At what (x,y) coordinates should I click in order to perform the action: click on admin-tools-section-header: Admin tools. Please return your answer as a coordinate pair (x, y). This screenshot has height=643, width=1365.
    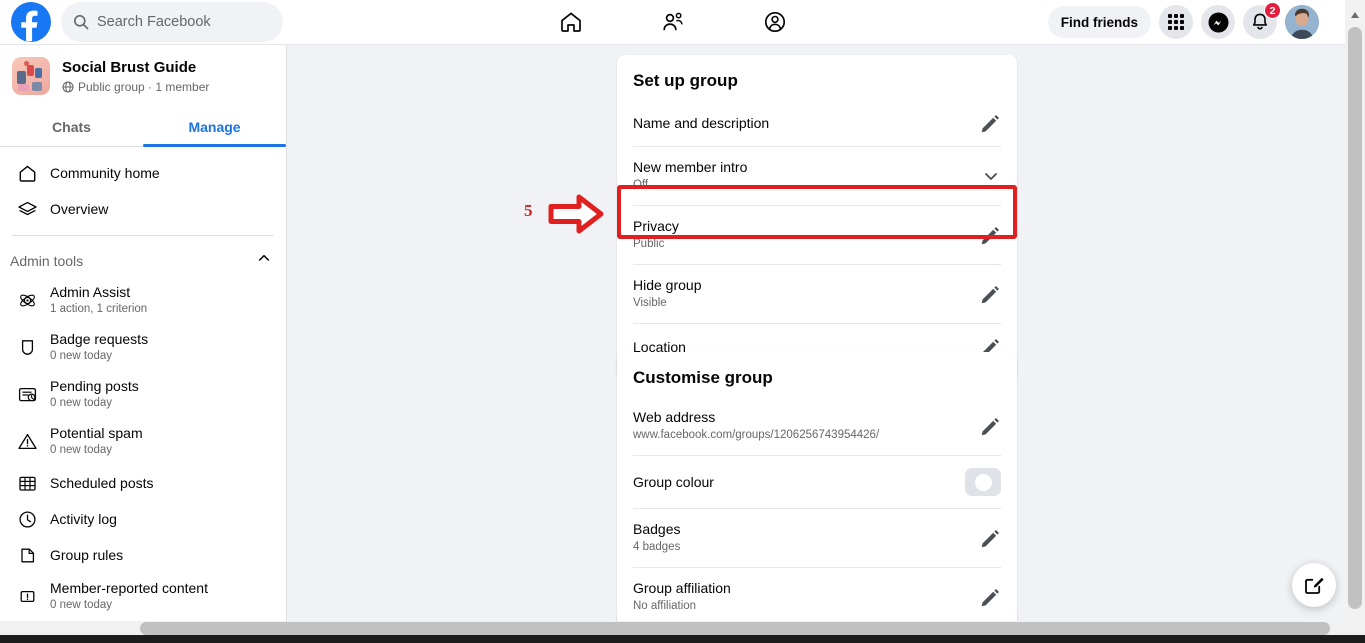
    Looking at the image, I should click on (143, 260).